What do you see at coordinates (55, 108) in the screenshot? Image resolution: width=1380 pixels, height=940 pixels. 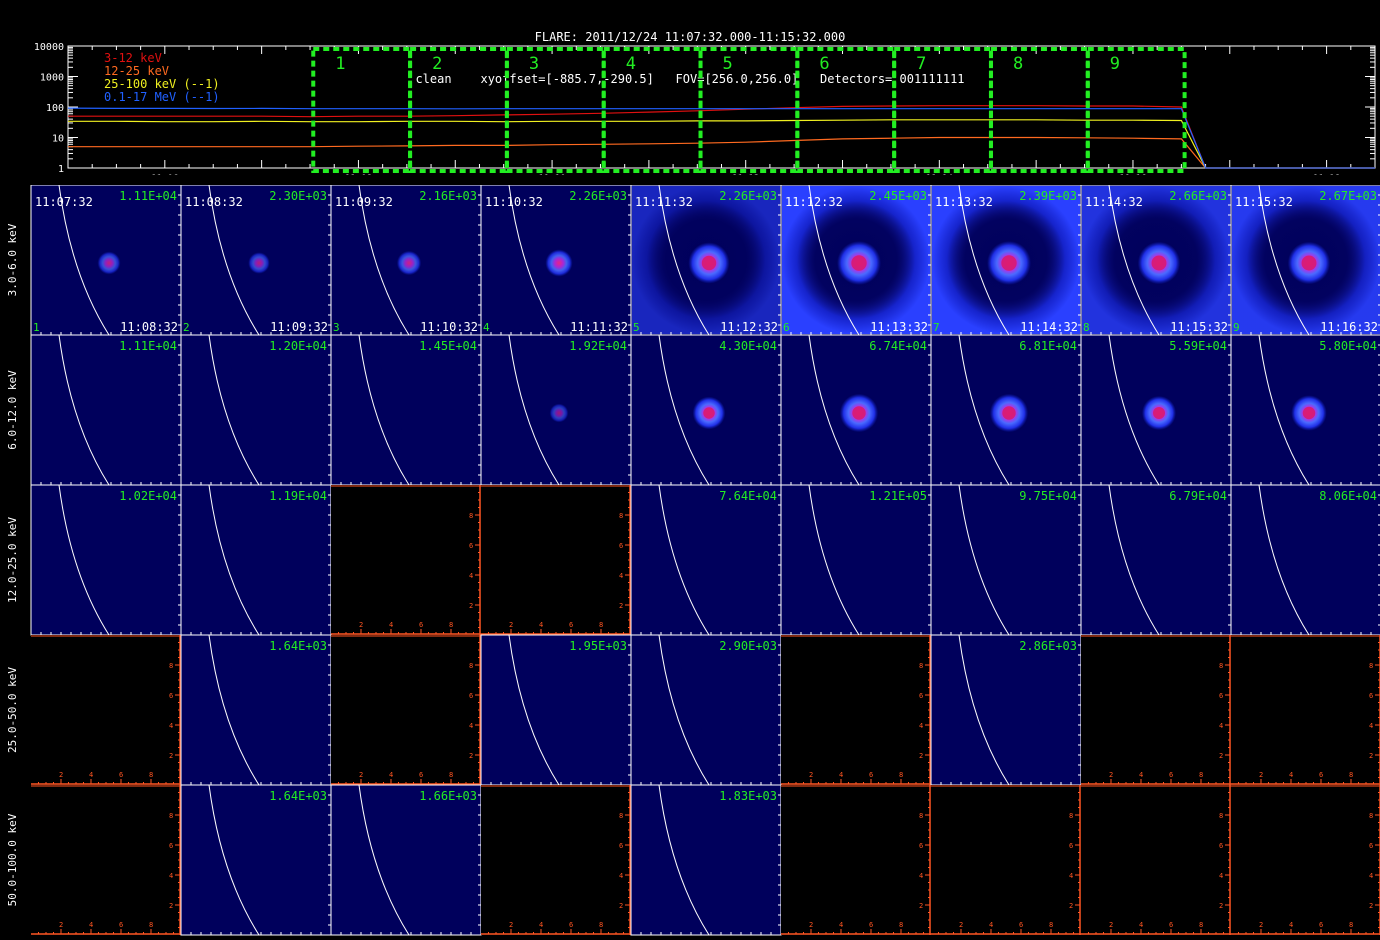 I see `y-tick-label: 100` at bounding box center [55, 108].